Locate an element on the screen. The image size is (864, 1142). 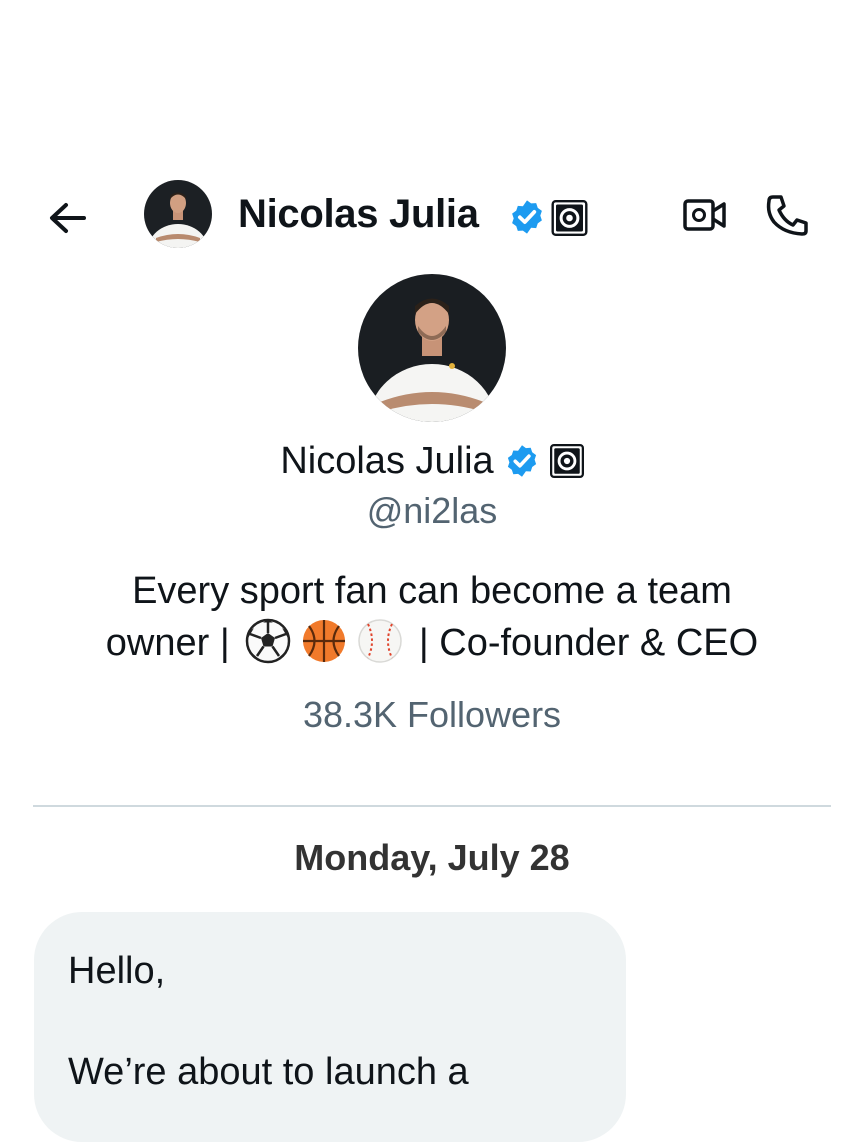
back-button is located at coordinates (68, 218).